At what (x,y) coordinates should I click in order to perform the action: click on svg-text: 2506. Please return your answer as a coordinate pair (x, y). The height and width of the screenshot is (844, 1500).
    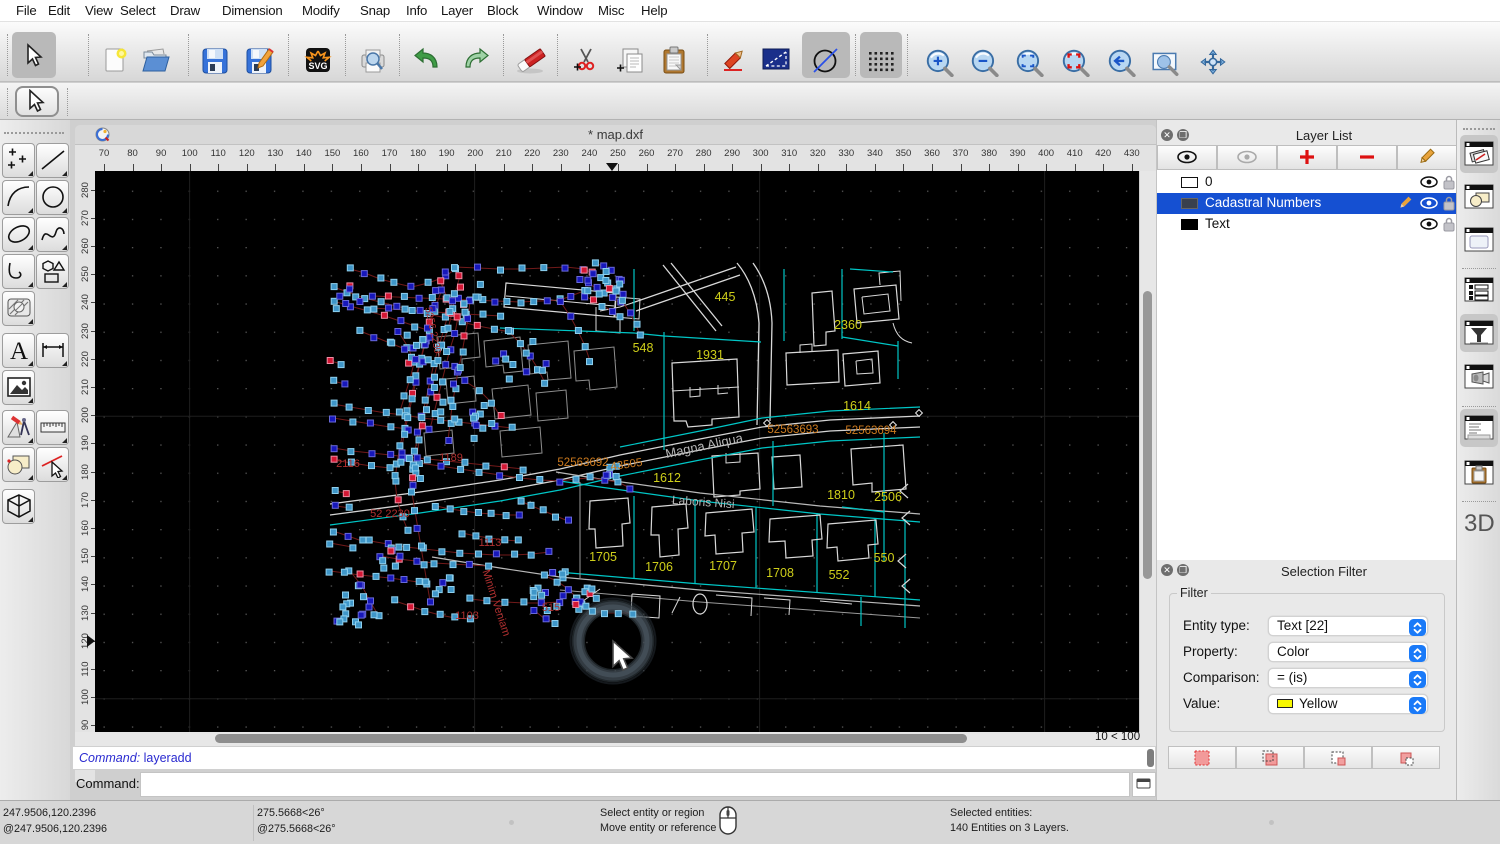
    Looking at the image, I should click on (888, 497).